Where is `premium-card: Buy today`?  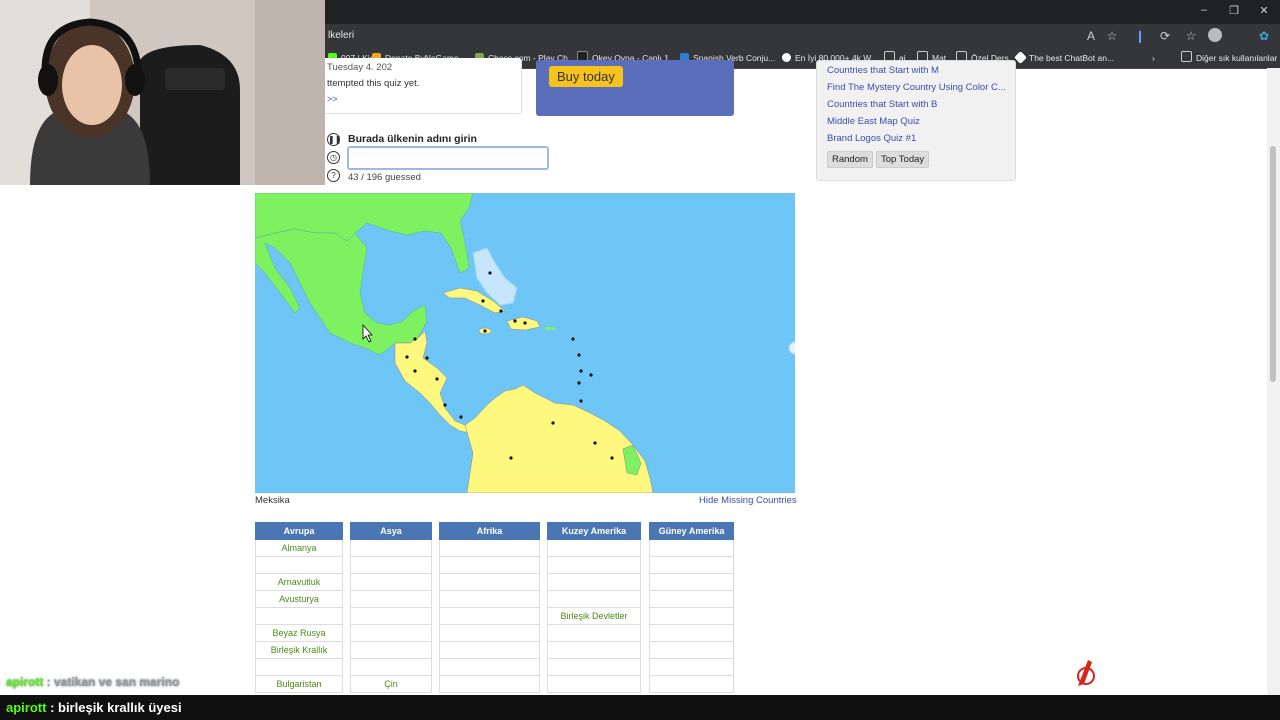 premium-card: Buy today is located at coordinates (635, 88).